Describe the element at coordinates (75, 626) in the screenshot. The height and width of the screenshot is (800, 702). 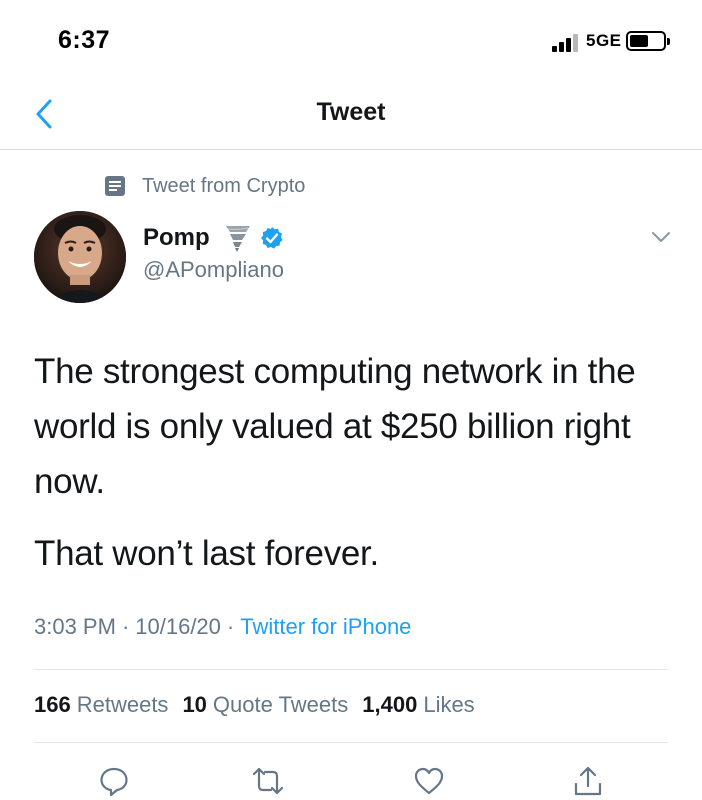
I see `tweet-time: 3:03 PM` at that location.